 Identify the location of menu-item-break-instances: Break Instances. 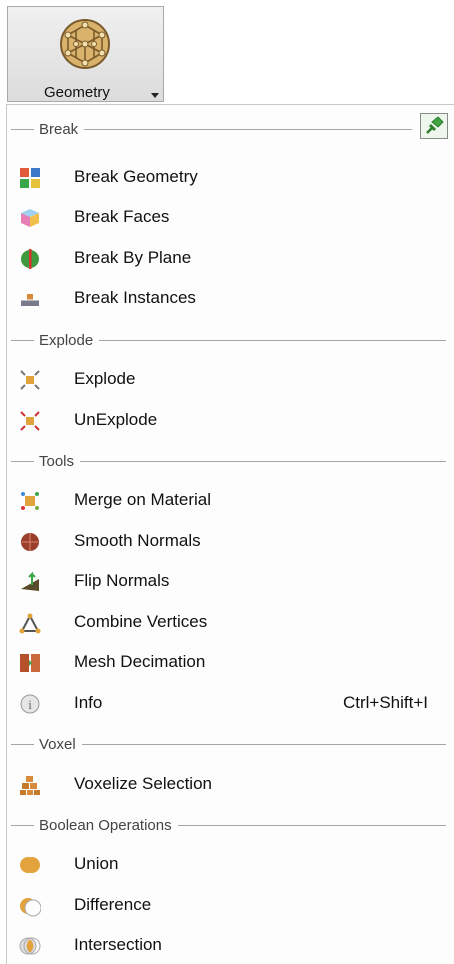
(235, 298).